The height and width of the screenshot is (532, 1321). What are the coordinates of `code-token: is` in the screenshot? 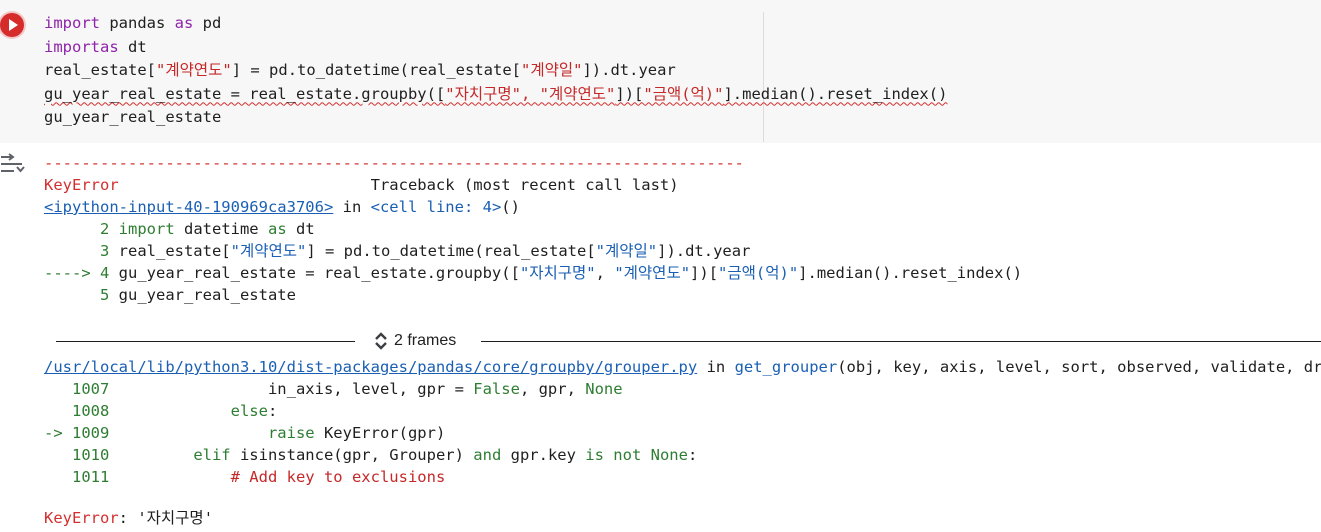 It's located at (594, 455).